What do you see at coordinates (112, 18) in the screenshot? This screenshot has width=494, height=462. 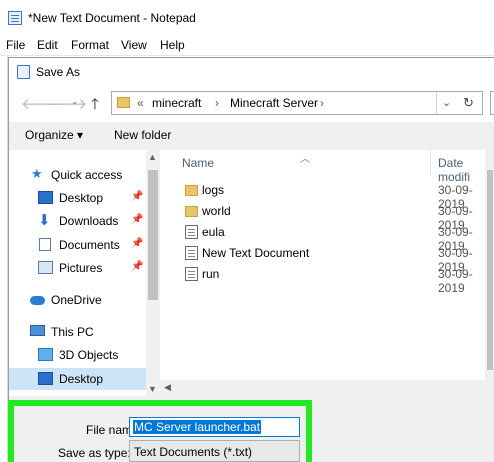 I see `notepad-title: *New Text Document - Notepad` at bounding box center [112, 18].